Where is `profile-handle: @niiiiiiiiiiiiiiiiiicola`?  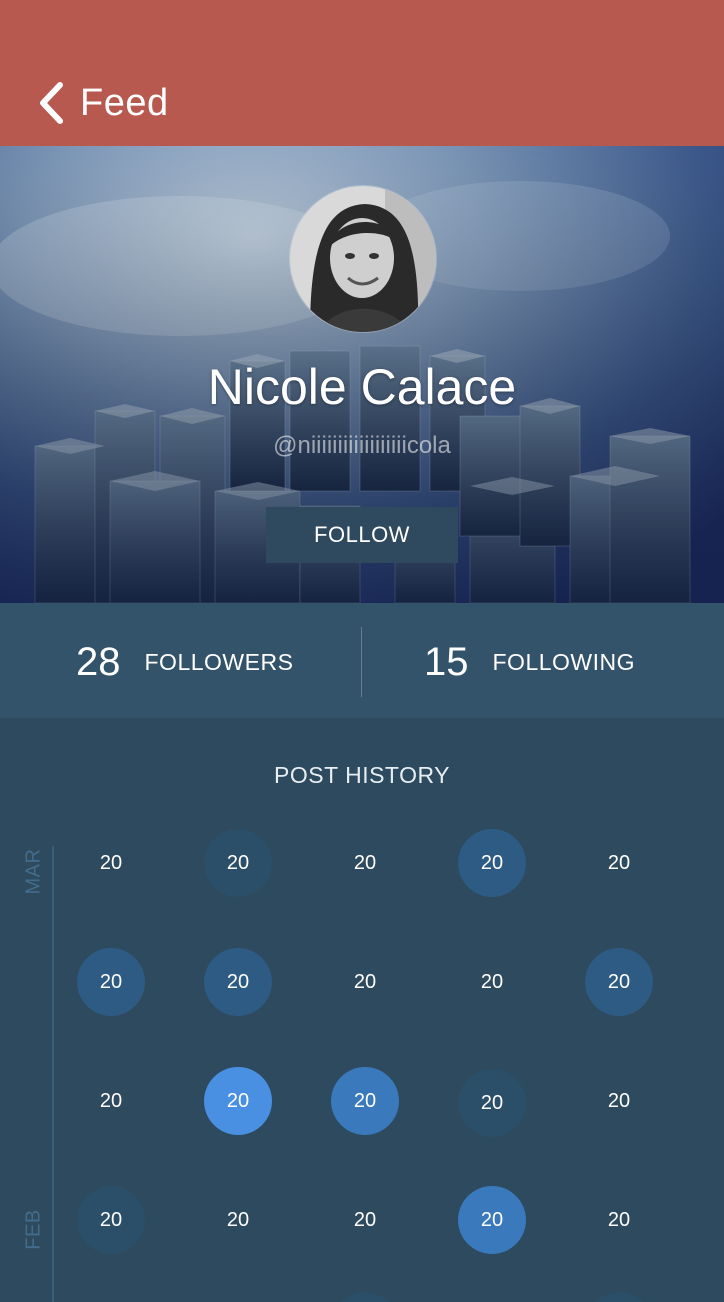 profile-handle: @niiiiiiiiiiiiiiiiiicola is located at coordinates (362, 445).